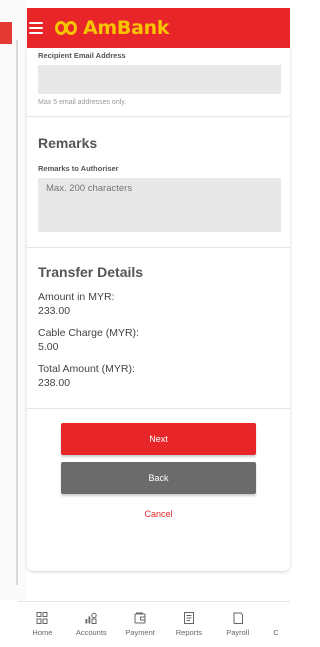 Image resolution: width=320 pixels, height=647 pixels. What do you see at coordinates (82, 55) in the screenshot?
I see `recipient-email-label: Recipient Email Address` at bounding box center [82, 55].